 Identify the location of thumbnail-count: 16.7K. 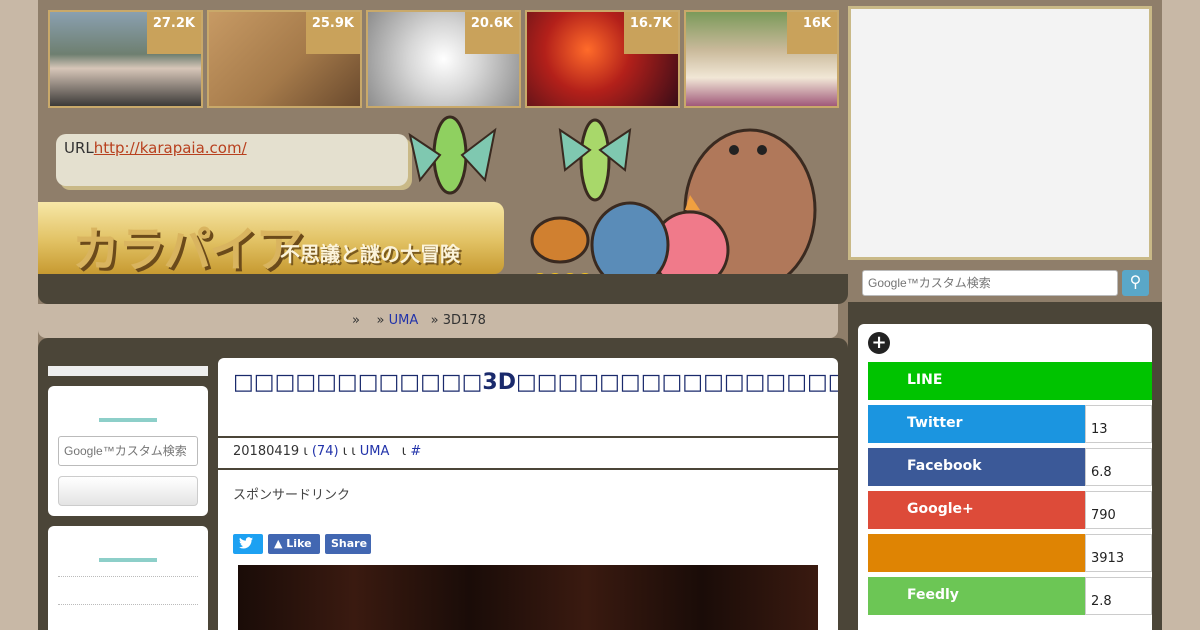
(650, 33).